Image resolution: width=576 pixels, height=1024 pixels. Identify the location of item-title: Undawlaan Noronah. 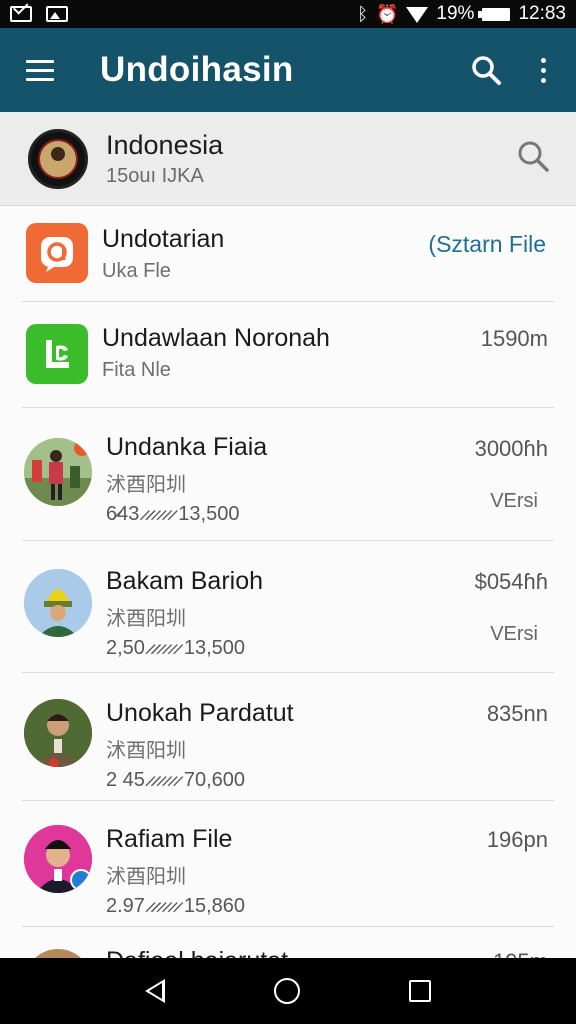
(216, 338).